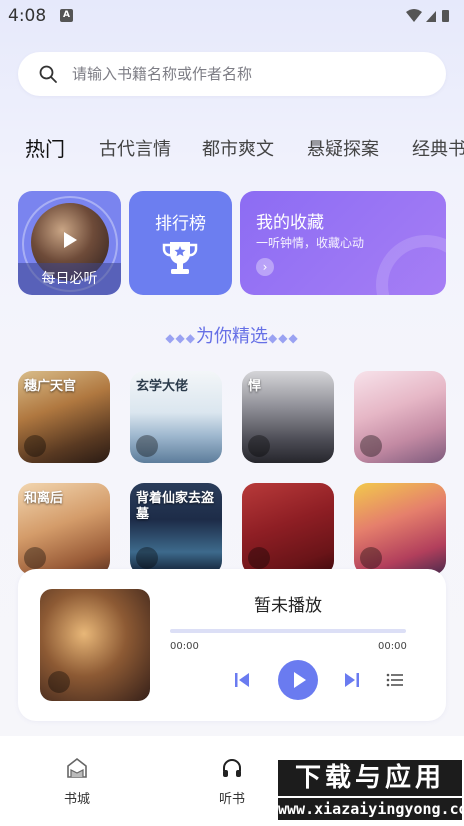  Describe the element at coordinates (69, 279) in the screenshot. I see `daily-listen-label: 每日必听` at that location.